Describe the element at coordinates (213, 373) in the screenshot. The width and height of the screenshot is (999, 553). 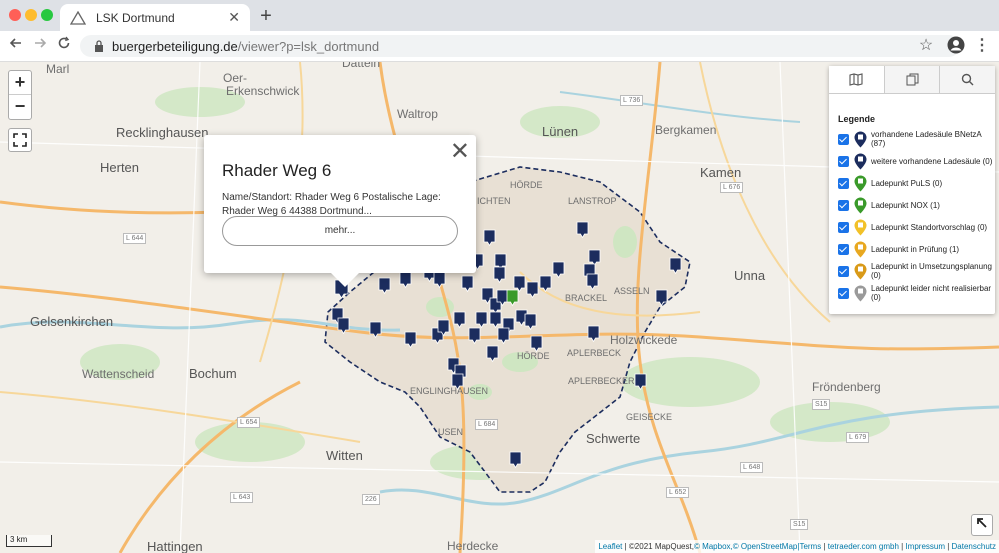
I see `place-bochum: Bochum` at that location.